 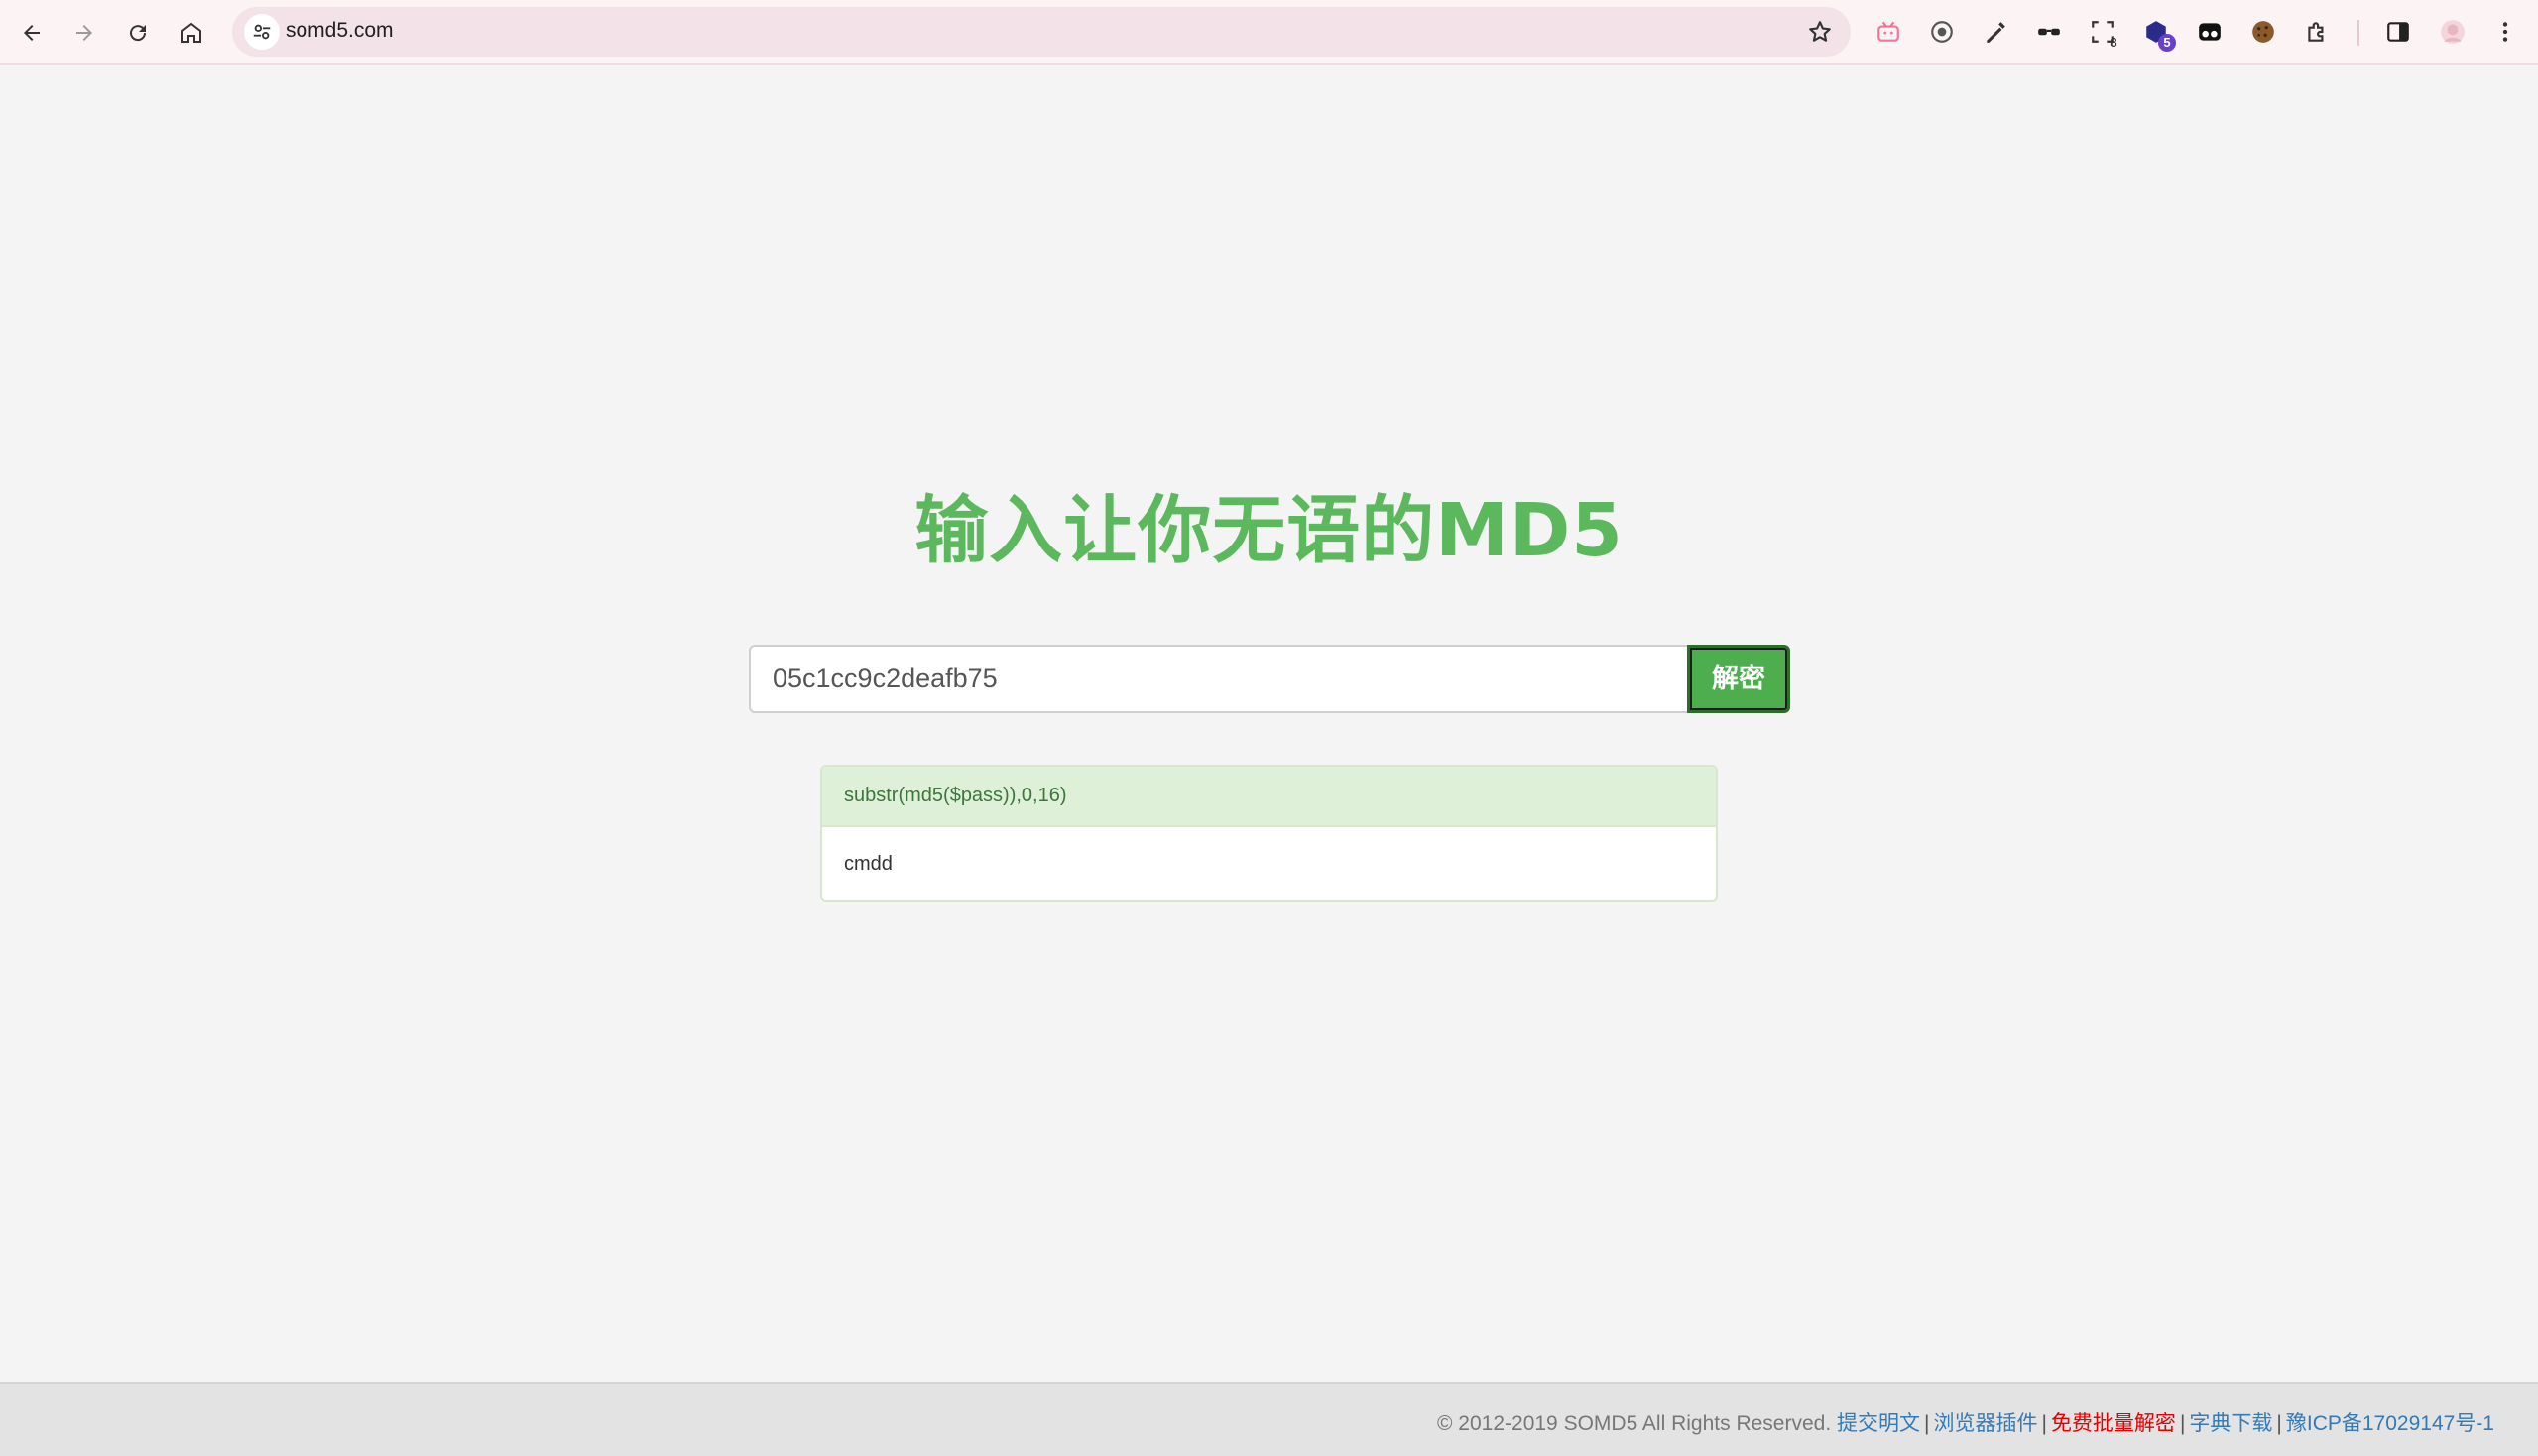 I want to click on tune-icon, so click(x=262, y=32).